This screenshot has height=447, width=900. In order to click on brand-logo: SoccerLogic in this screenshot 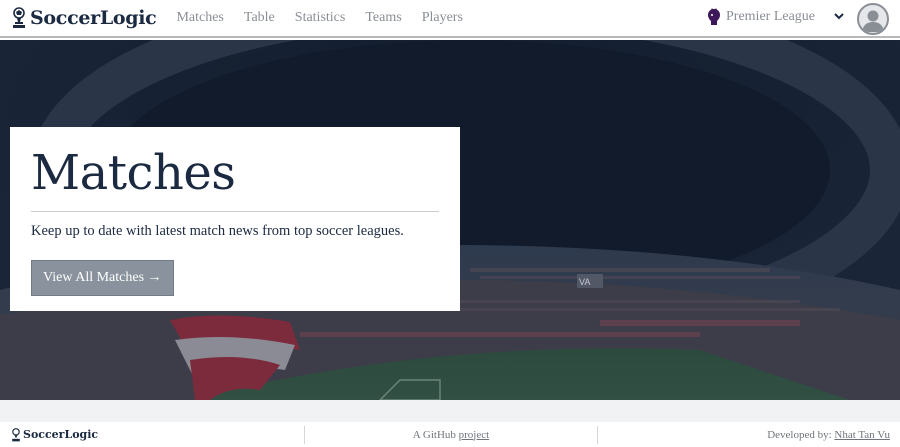, I will do `click(83, 18)`.